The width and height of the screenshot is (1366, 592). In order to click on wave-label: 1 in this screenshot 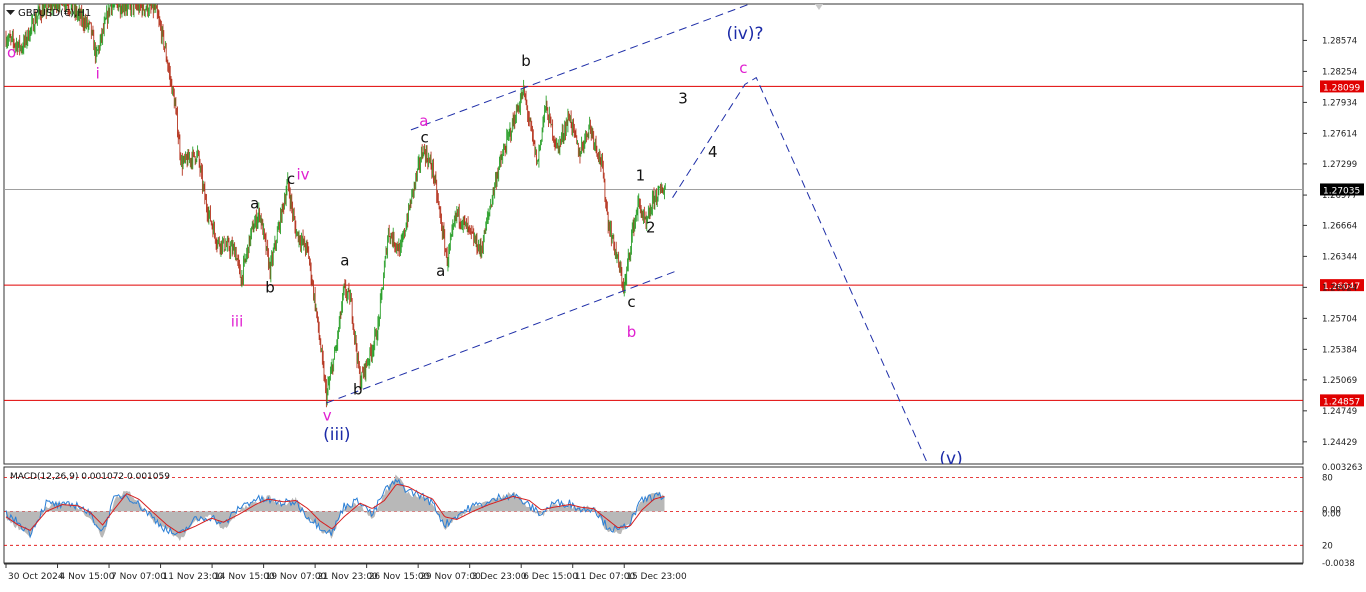, I will do `click(641, 175)`.